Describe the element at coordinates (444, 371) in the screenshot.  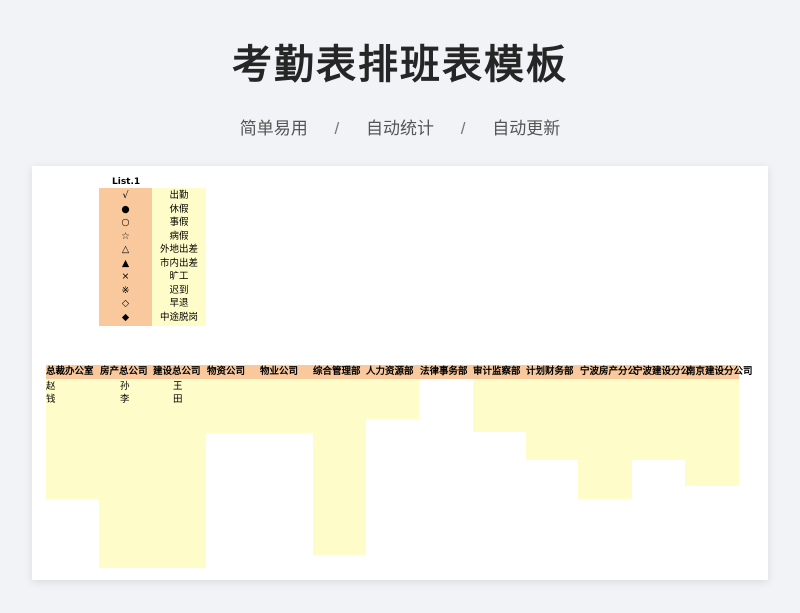
I see `dept-header-cell: 法律事务部` at that location.